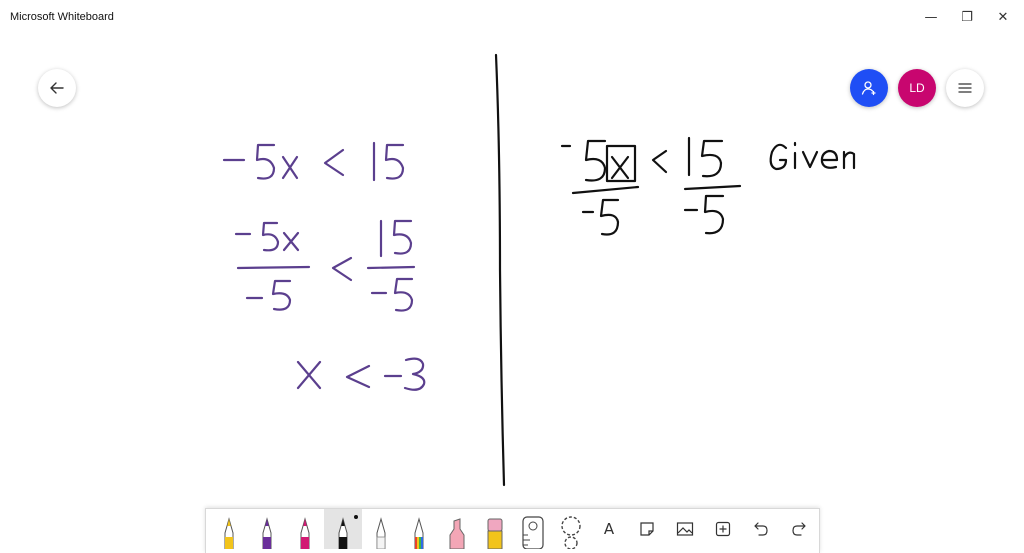 The width and height of the screenshot is (1024, 553). What do you see at coordinates (708, 186) in the screenshot?
I see `right-ink-work` at bounding box center [708, 186].